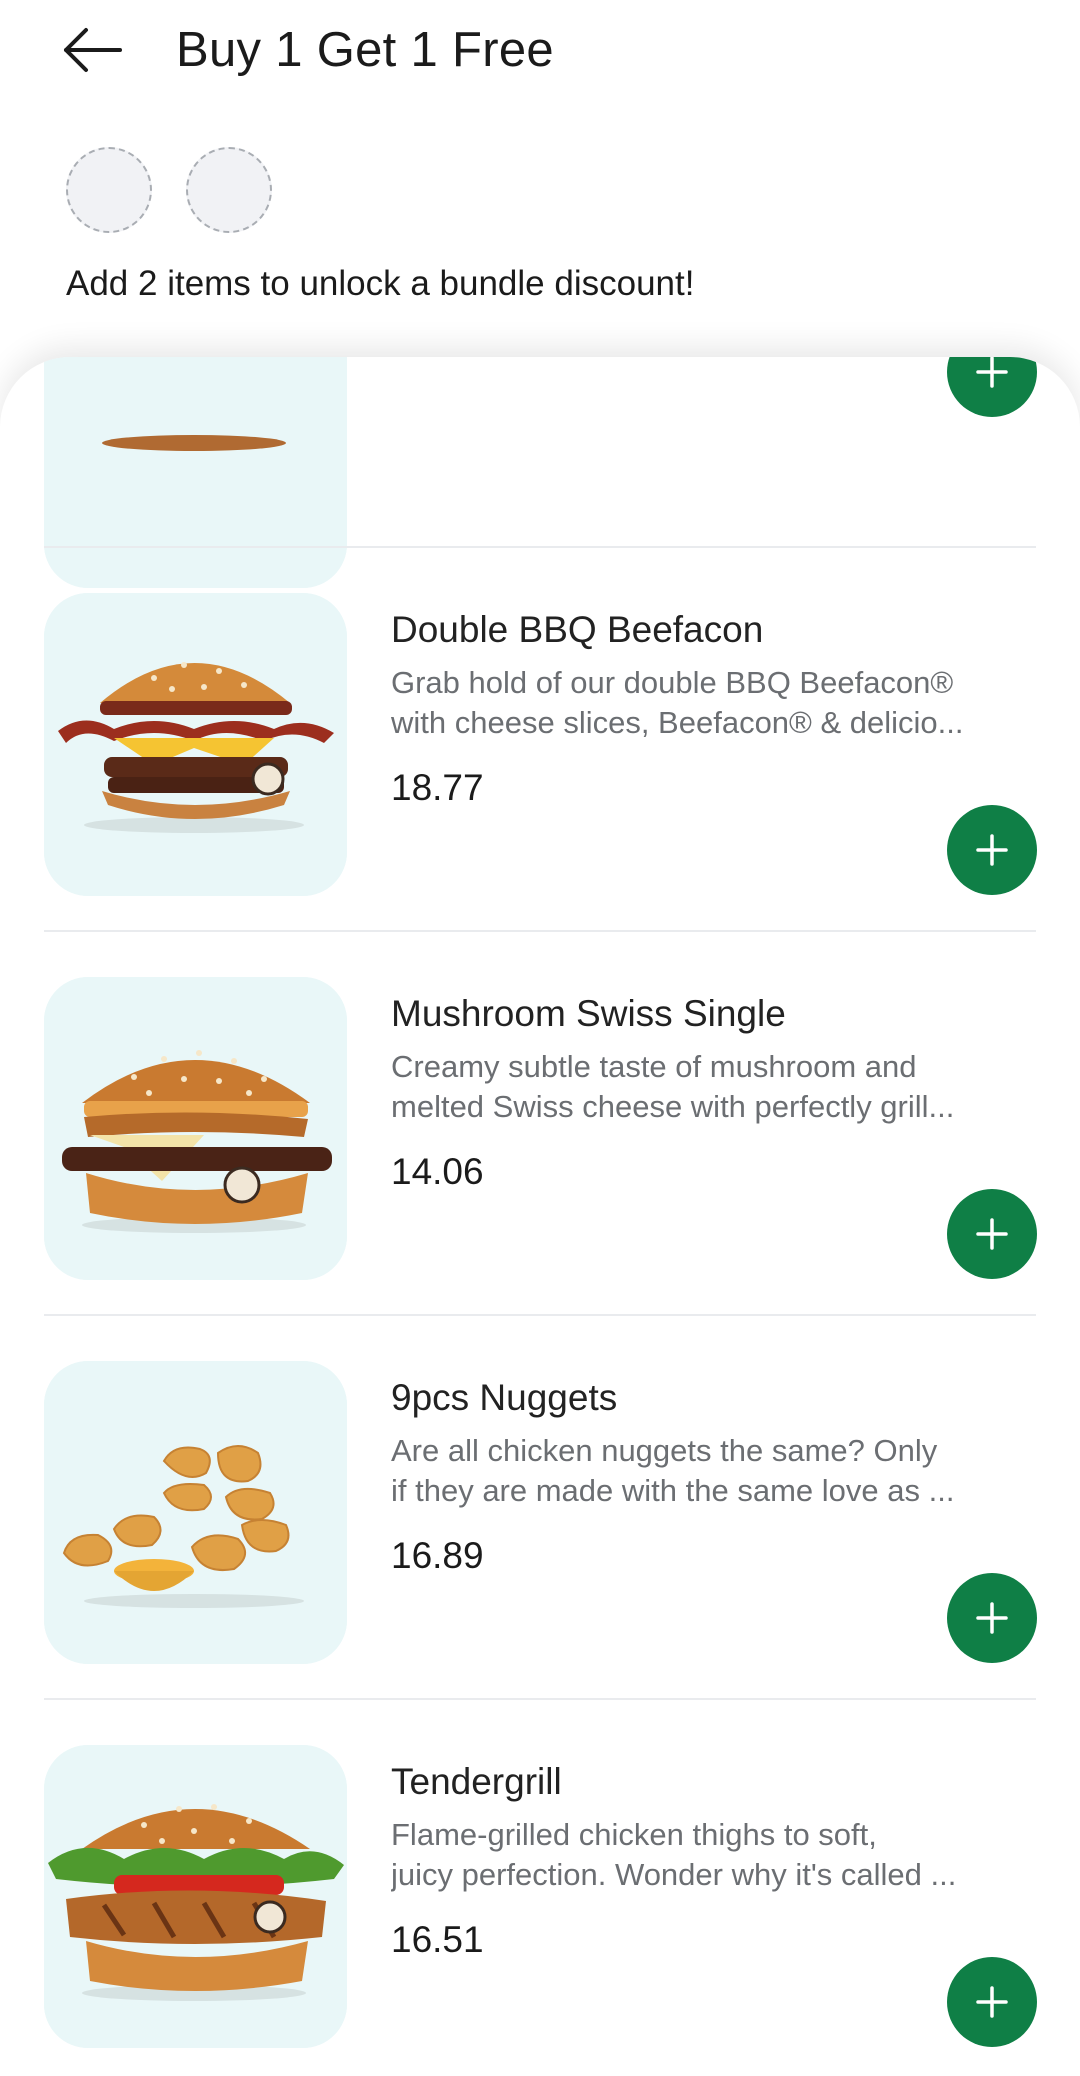 The height and width of the screenshot is (2076, 1080). What do you see at coordinates (672, 682) in the screenshot?
I see `item-description-line-1: Grab hold of our double BBQ Beefacon®` at bounding box center [672, 682].